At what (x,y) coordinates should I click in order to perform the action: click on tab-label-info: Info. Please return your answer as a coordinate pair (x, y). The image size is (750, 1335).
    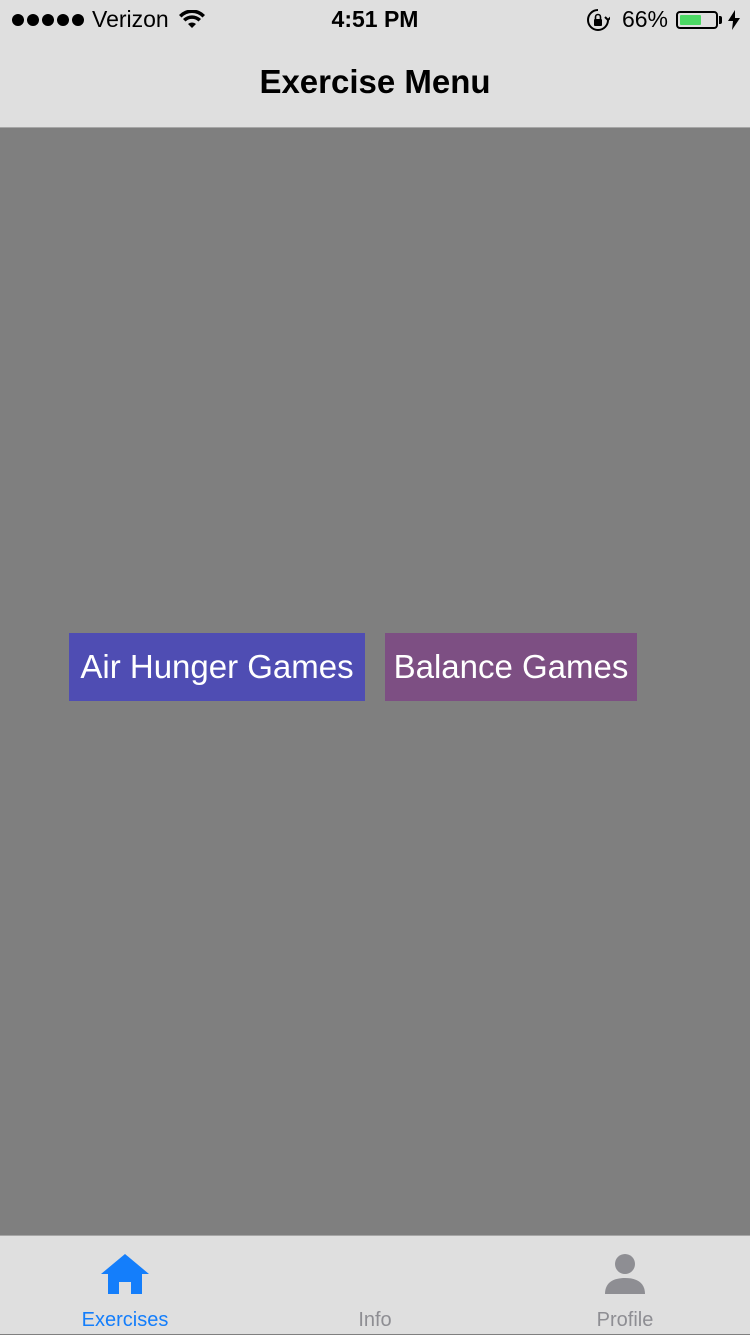
    Looking at the image, I should click on (375, 1320).